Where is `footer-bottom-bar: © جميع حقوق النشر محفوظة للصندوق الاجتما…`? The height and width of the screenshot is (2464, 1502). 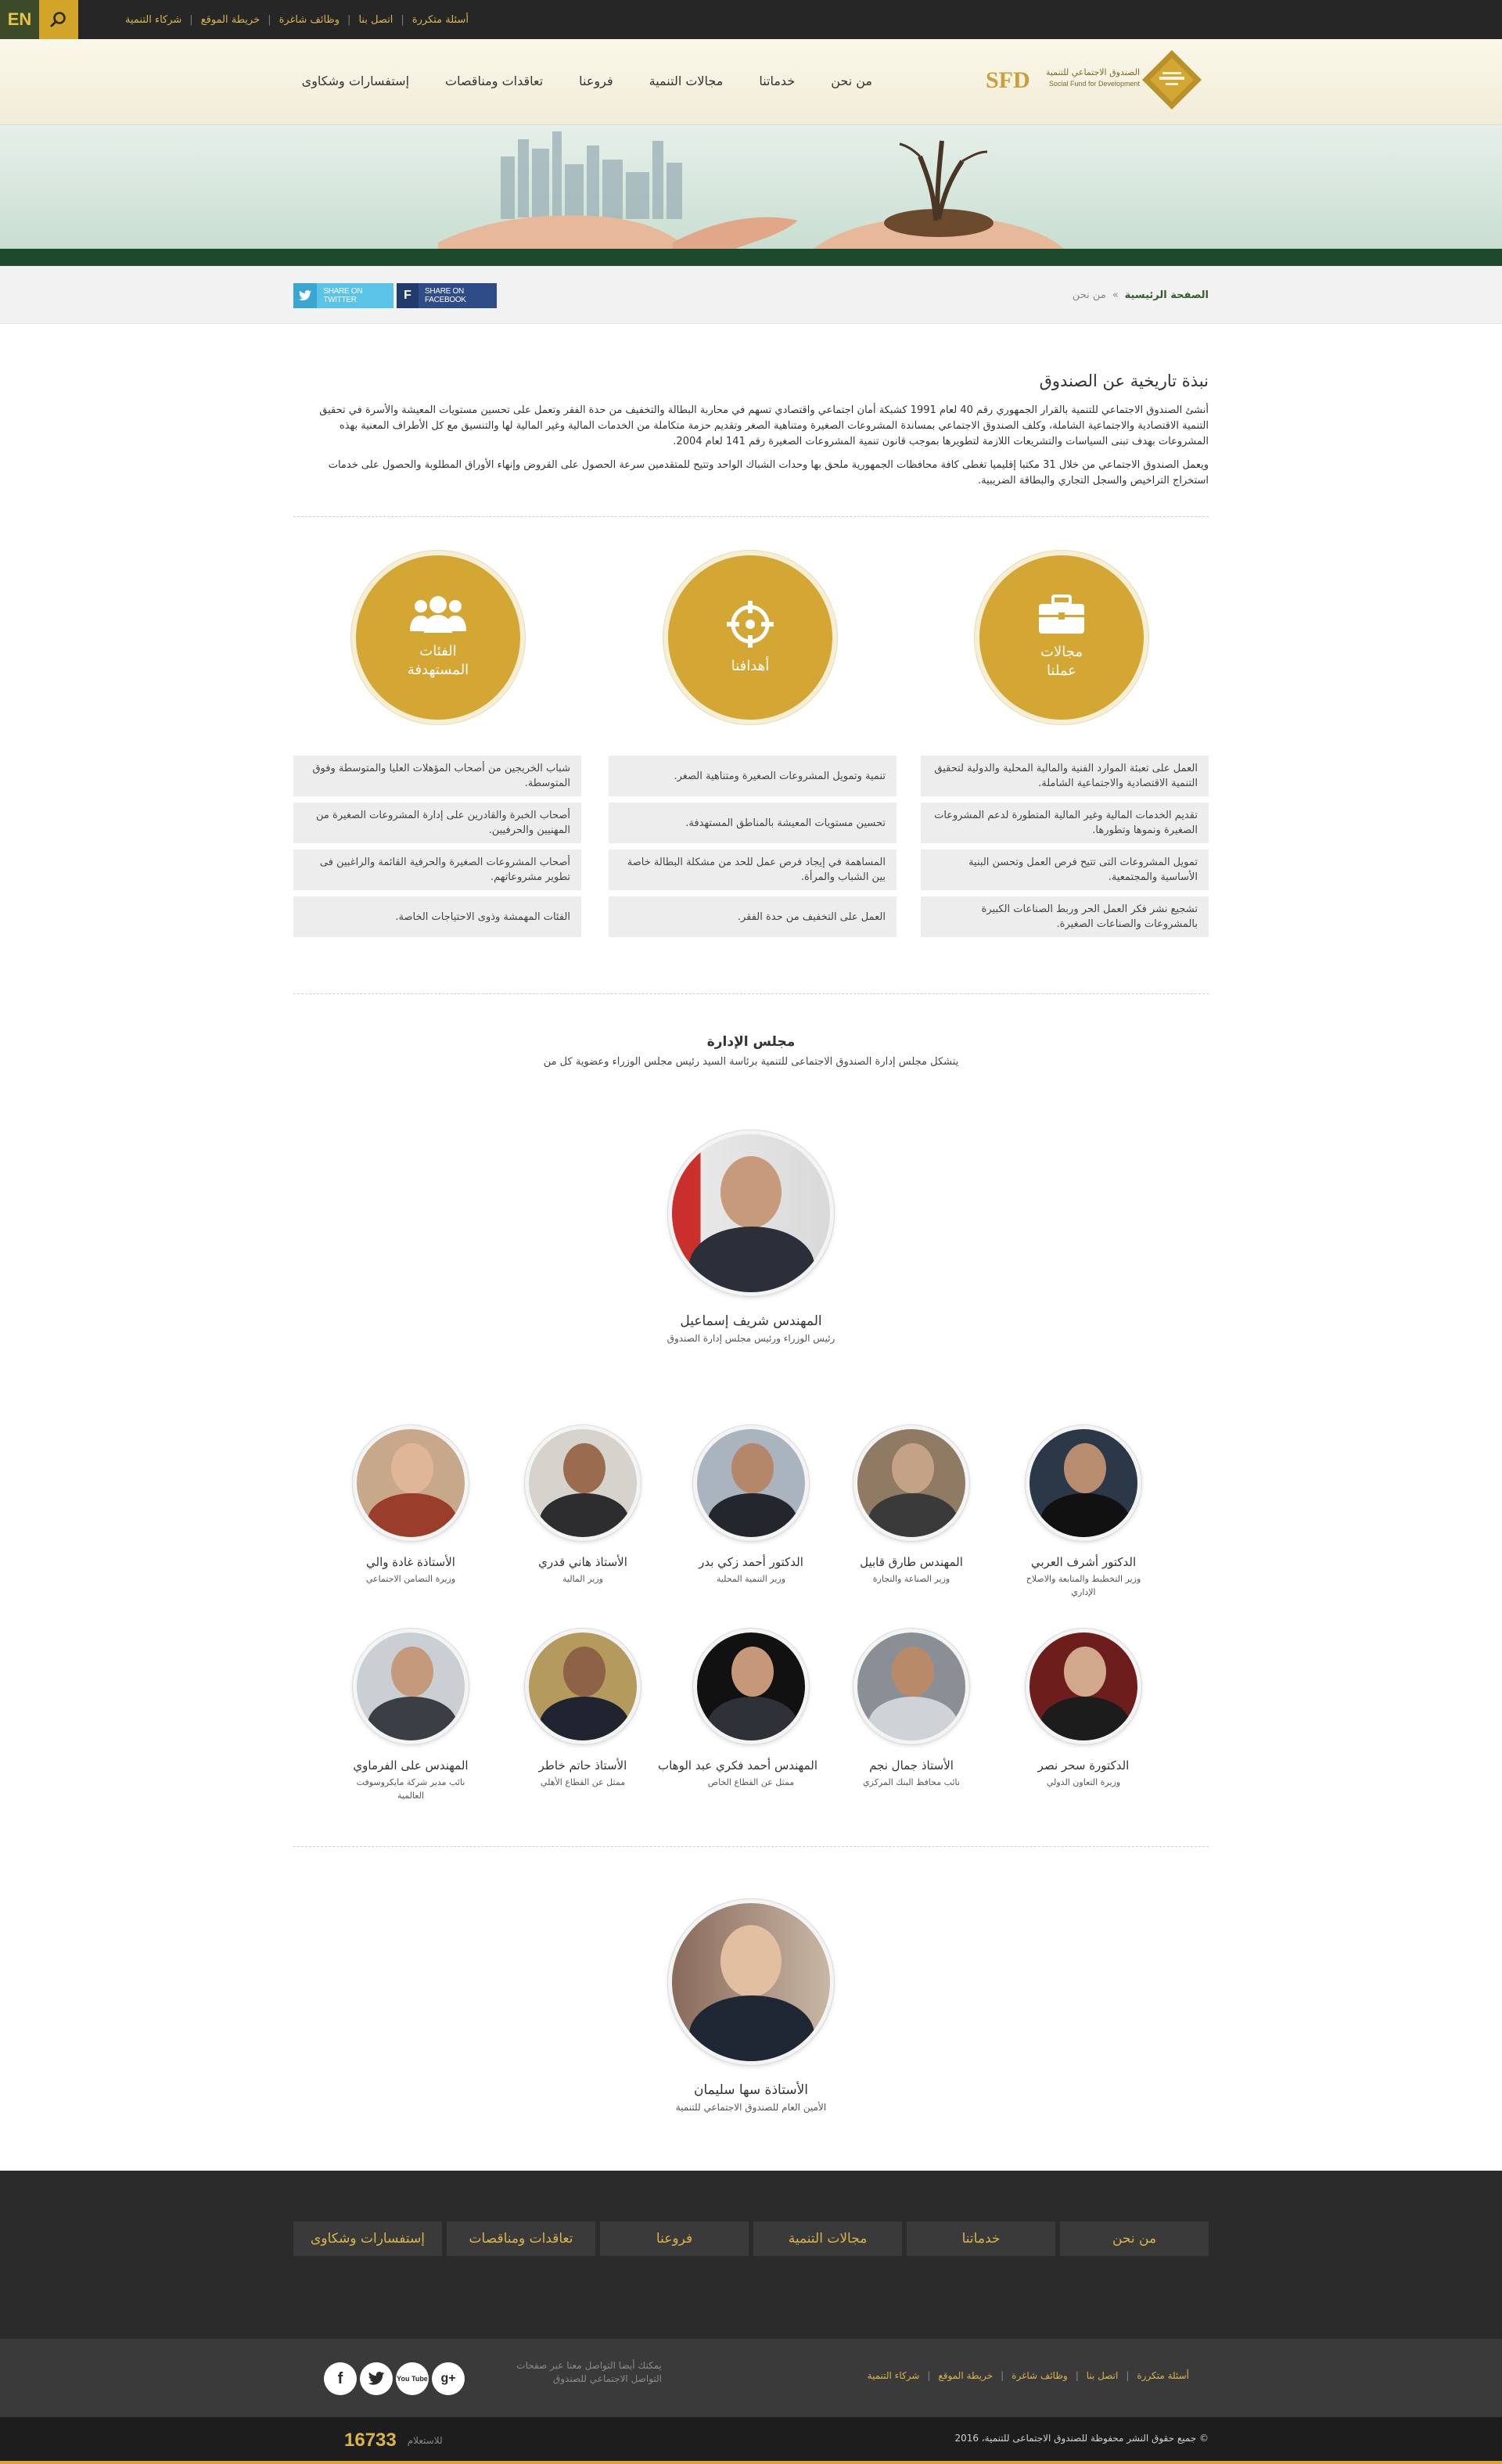
footer-bottom-bar: © جميع حقوق النشر محفوظة للصندوق الاجتما… is located at coordinates (751, 2440).